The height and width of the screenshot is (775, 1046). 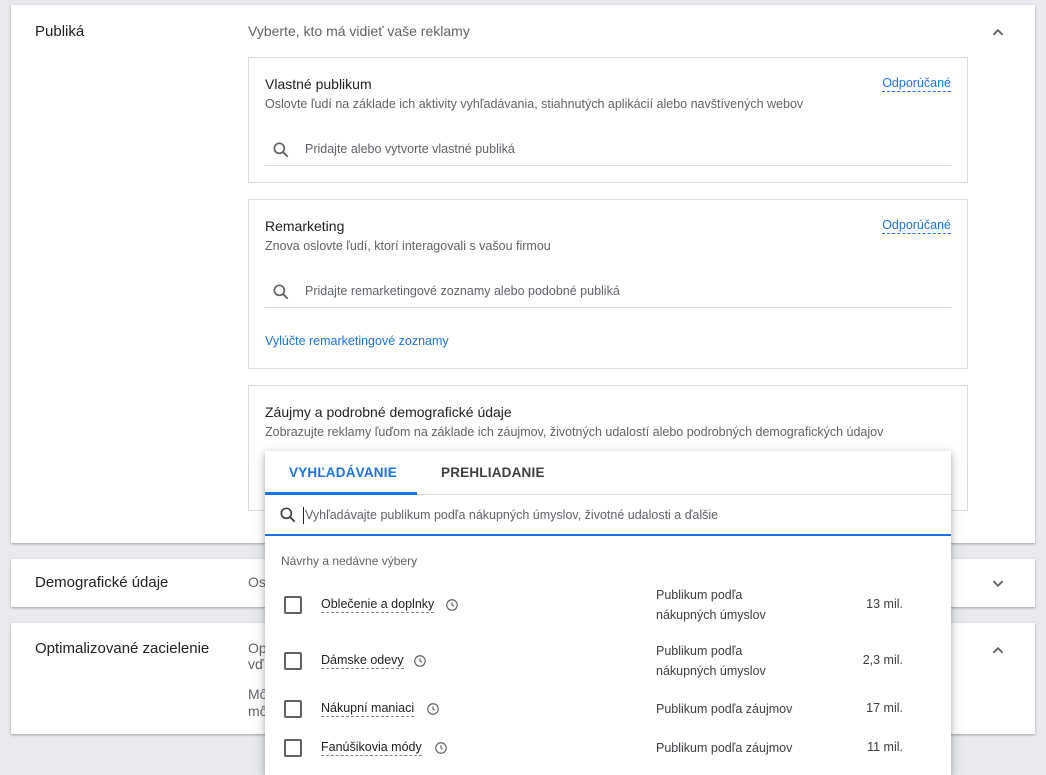 I want to click on item-name: Nákupní maniaci, so click(x=368, y=709).